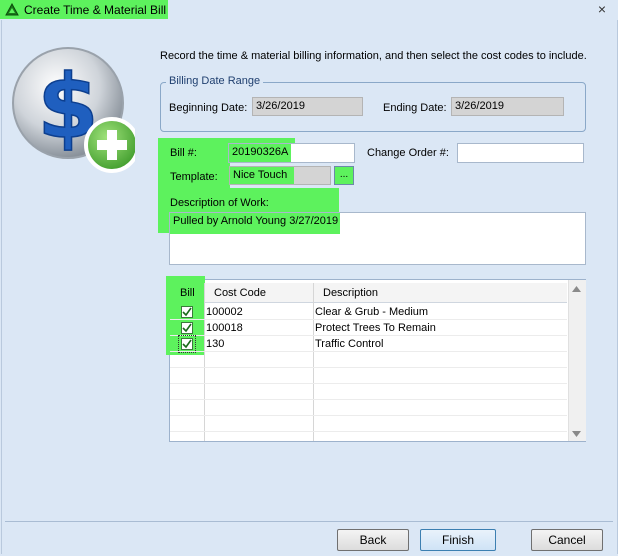  Describe the element at coordinates (194, 177) in the screenshot. I see `template-label: Template:` at that location.